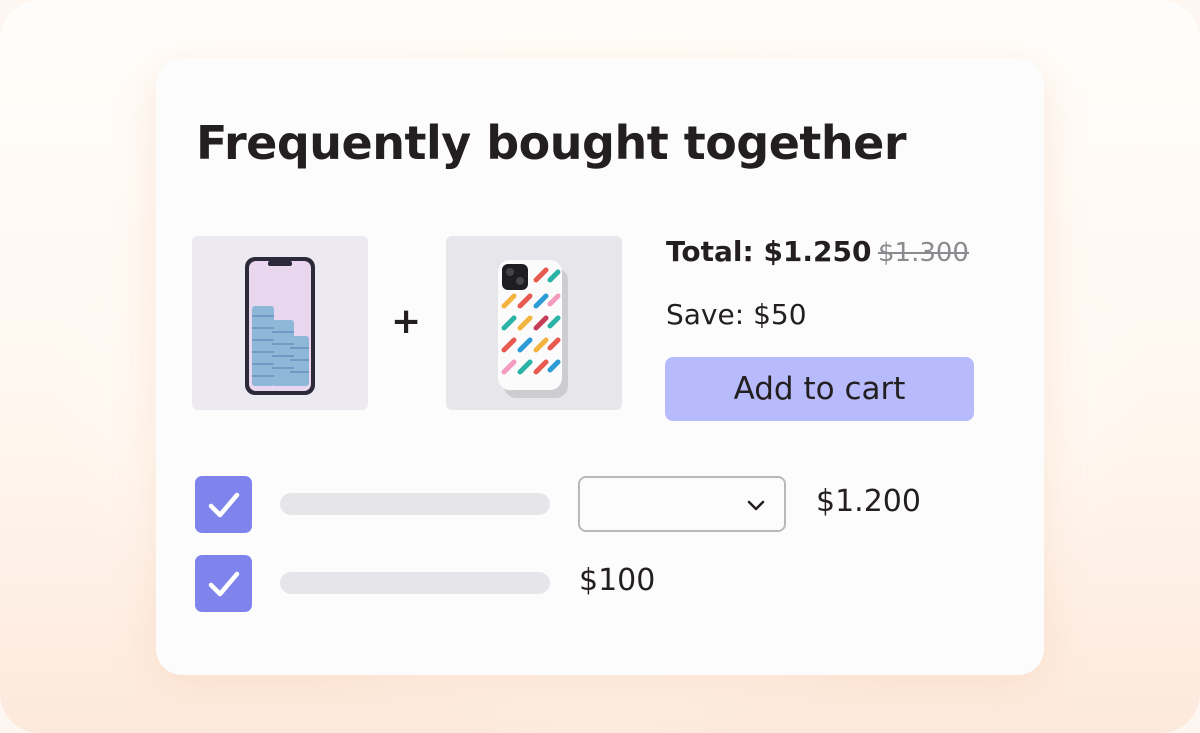 The width and height of the screenshot is (1200, 733). What do you see at coordinates (769, 251) in the screenshot?
I see `total-price: Total: $1.250` at bounding box center [769, 251].